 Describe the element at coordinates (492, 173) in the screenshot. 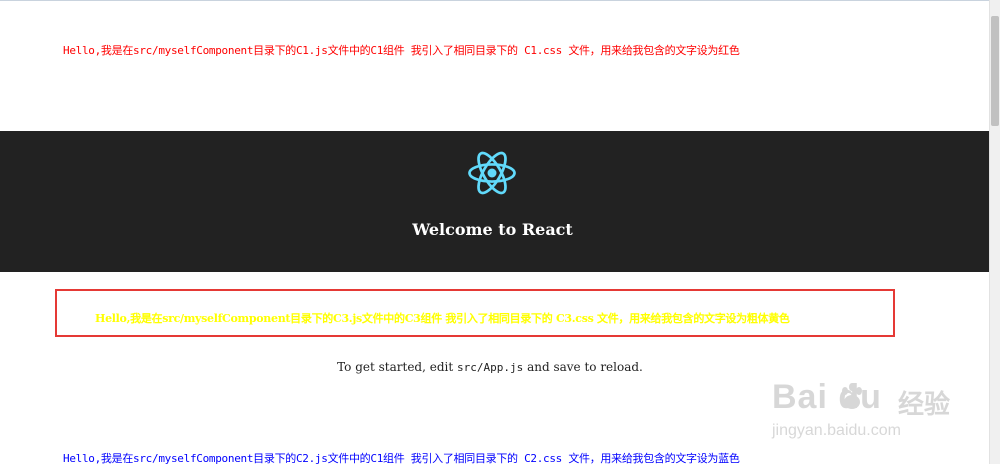

I see `react-logo-icon` at that location.